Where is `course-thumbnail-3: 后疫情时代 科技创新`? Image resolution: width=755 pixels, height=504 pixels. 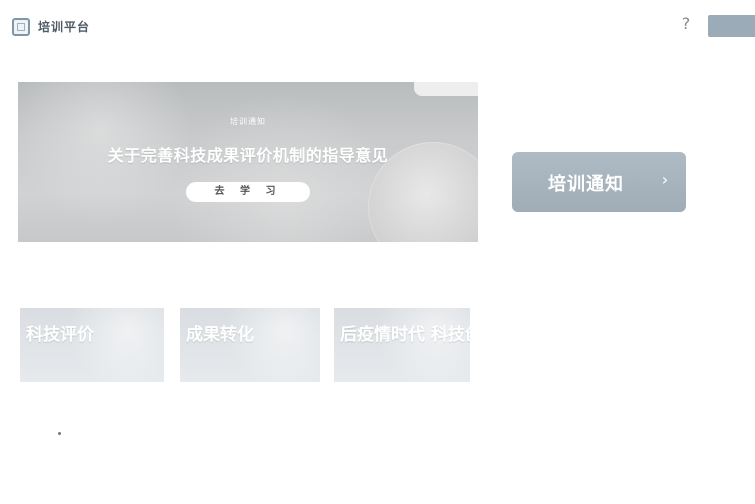 course-thumbnail-3: 后疫情时代 科技创新 is located at coordinates (402, 345).